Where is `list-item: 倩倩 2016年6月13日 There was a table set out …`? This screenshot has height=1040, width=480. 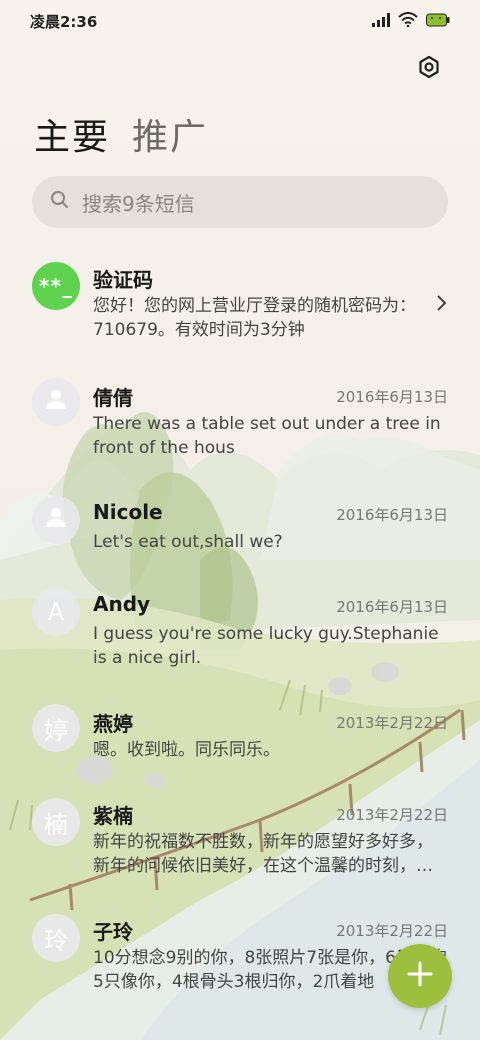 list-item: 倩倩 2016年6月13日 There was a table set out … is located at coordinates (240, 423).